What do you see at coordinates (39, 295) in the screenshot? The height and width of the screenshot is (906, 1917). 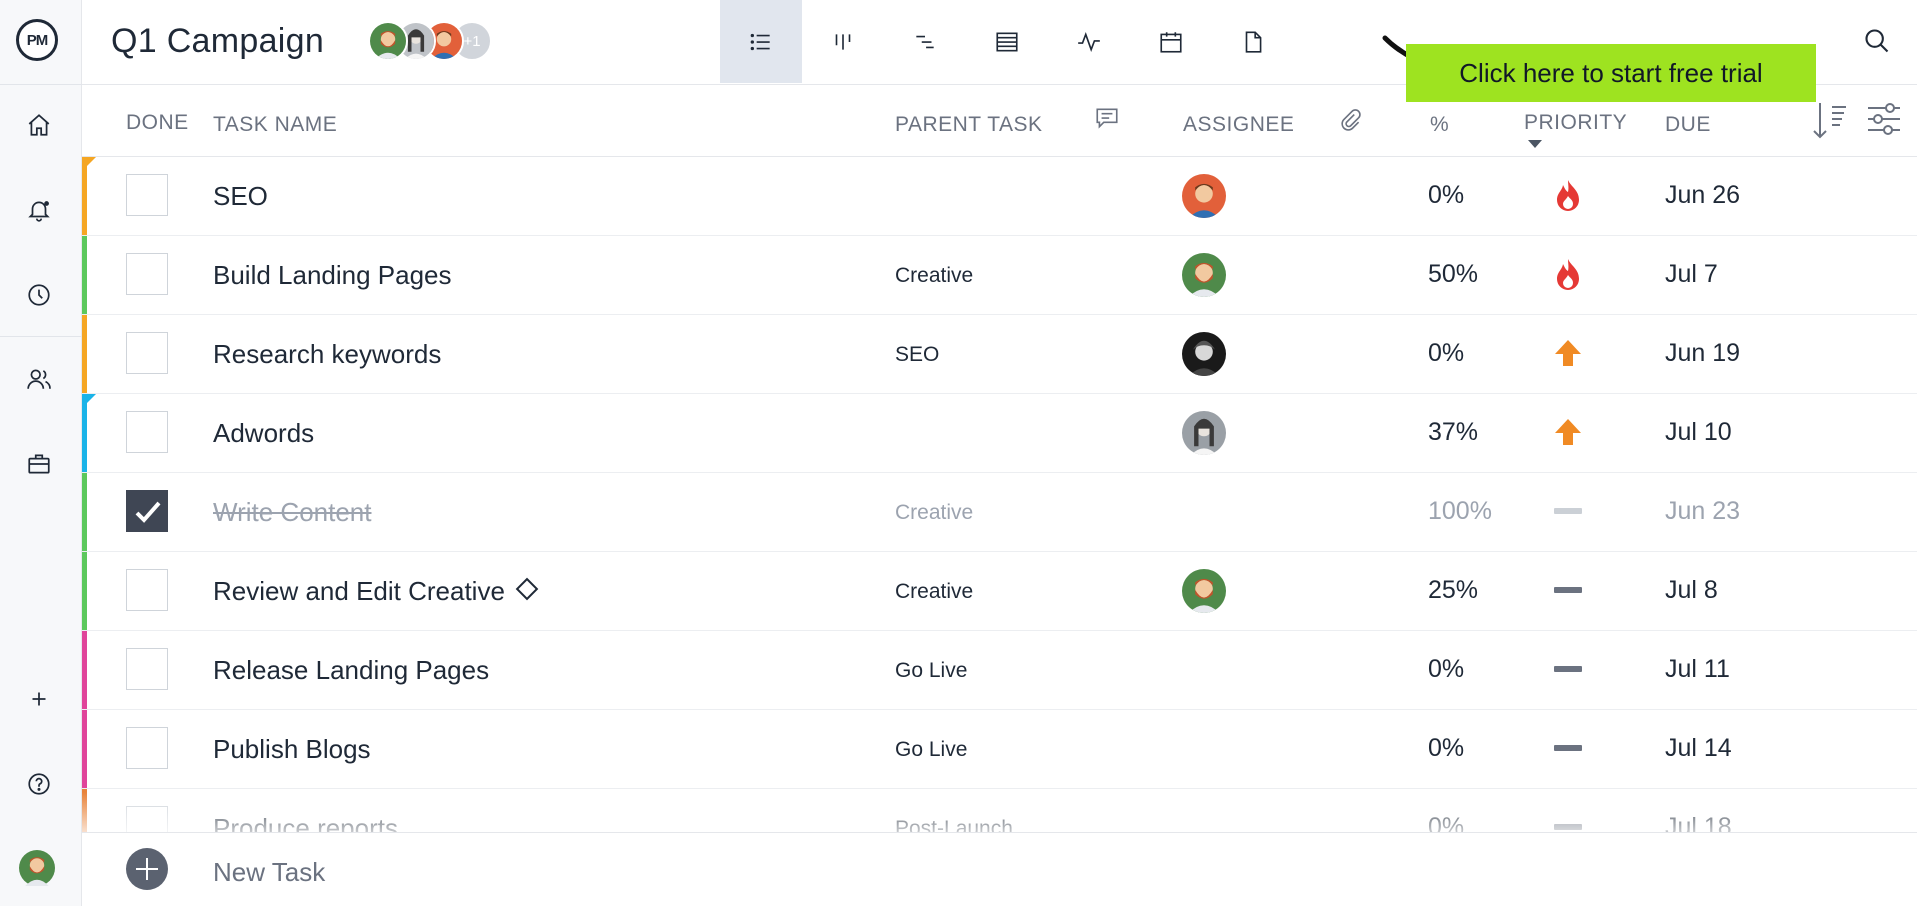 I see `clock-icon` at bounding box center [39, 295].